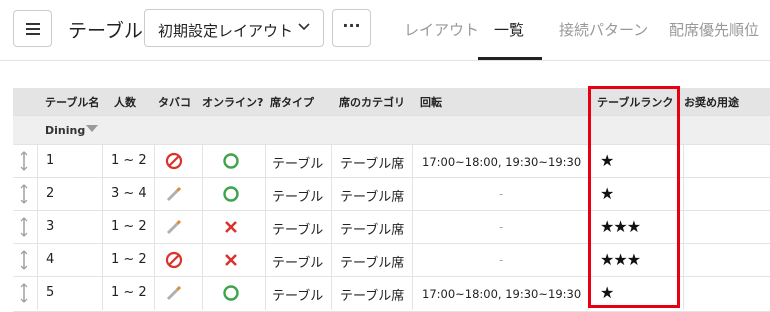 The image size is (770, 312). Describe the element at coordinates (92, 128) in the screenshot. I see `caret-down-icon` at that location.